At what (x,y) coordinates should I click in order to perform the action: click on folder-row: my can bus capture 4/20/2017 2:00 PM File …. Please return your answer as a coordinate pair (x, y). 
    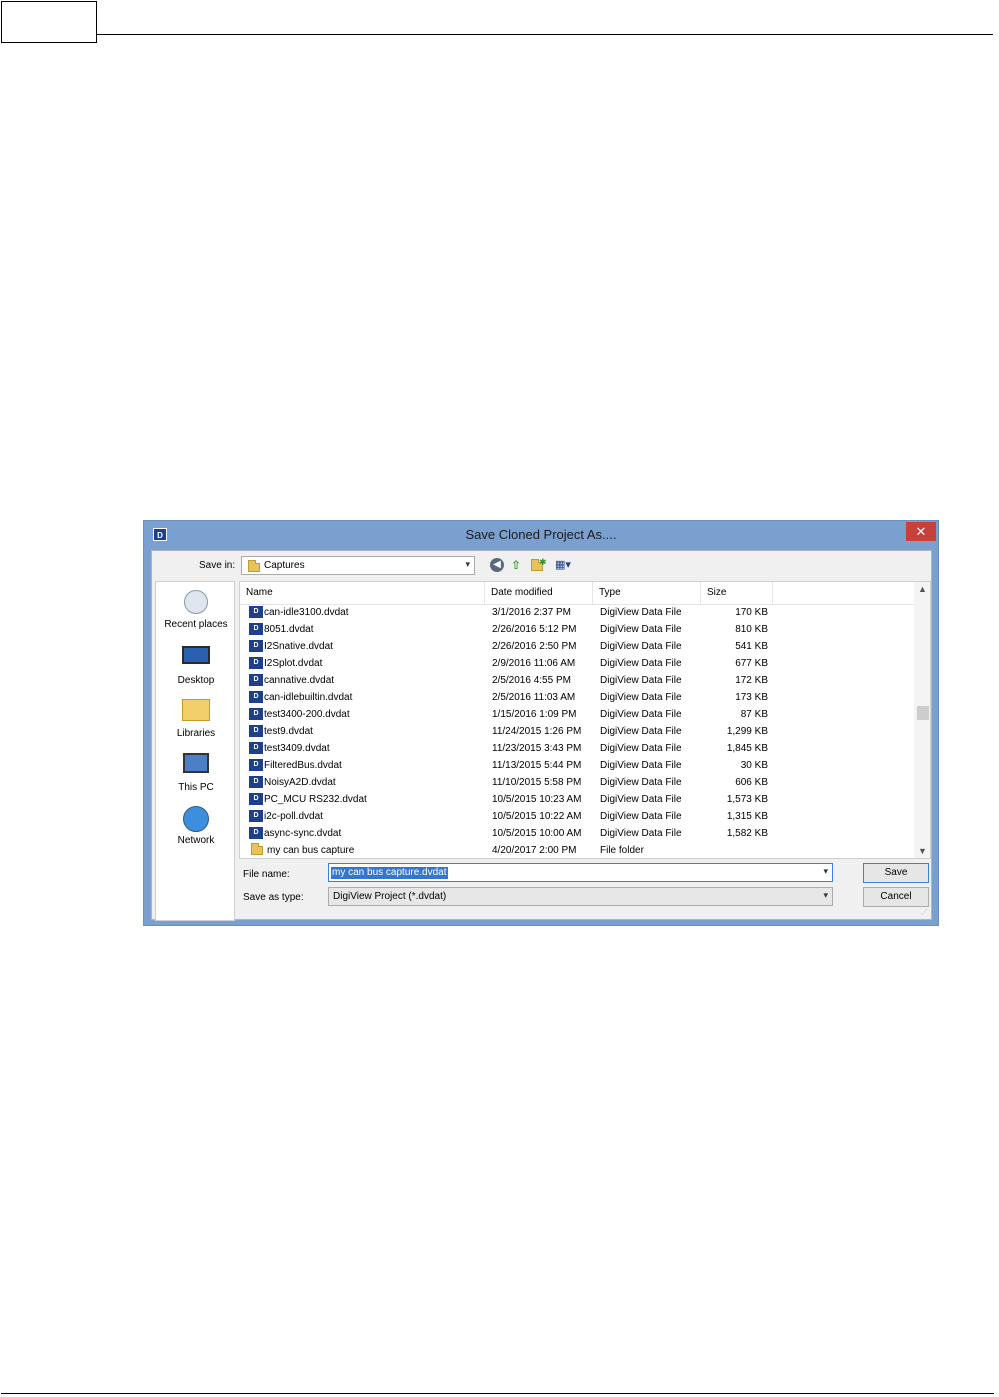
    Looking at the image, I should click on (577, 850).